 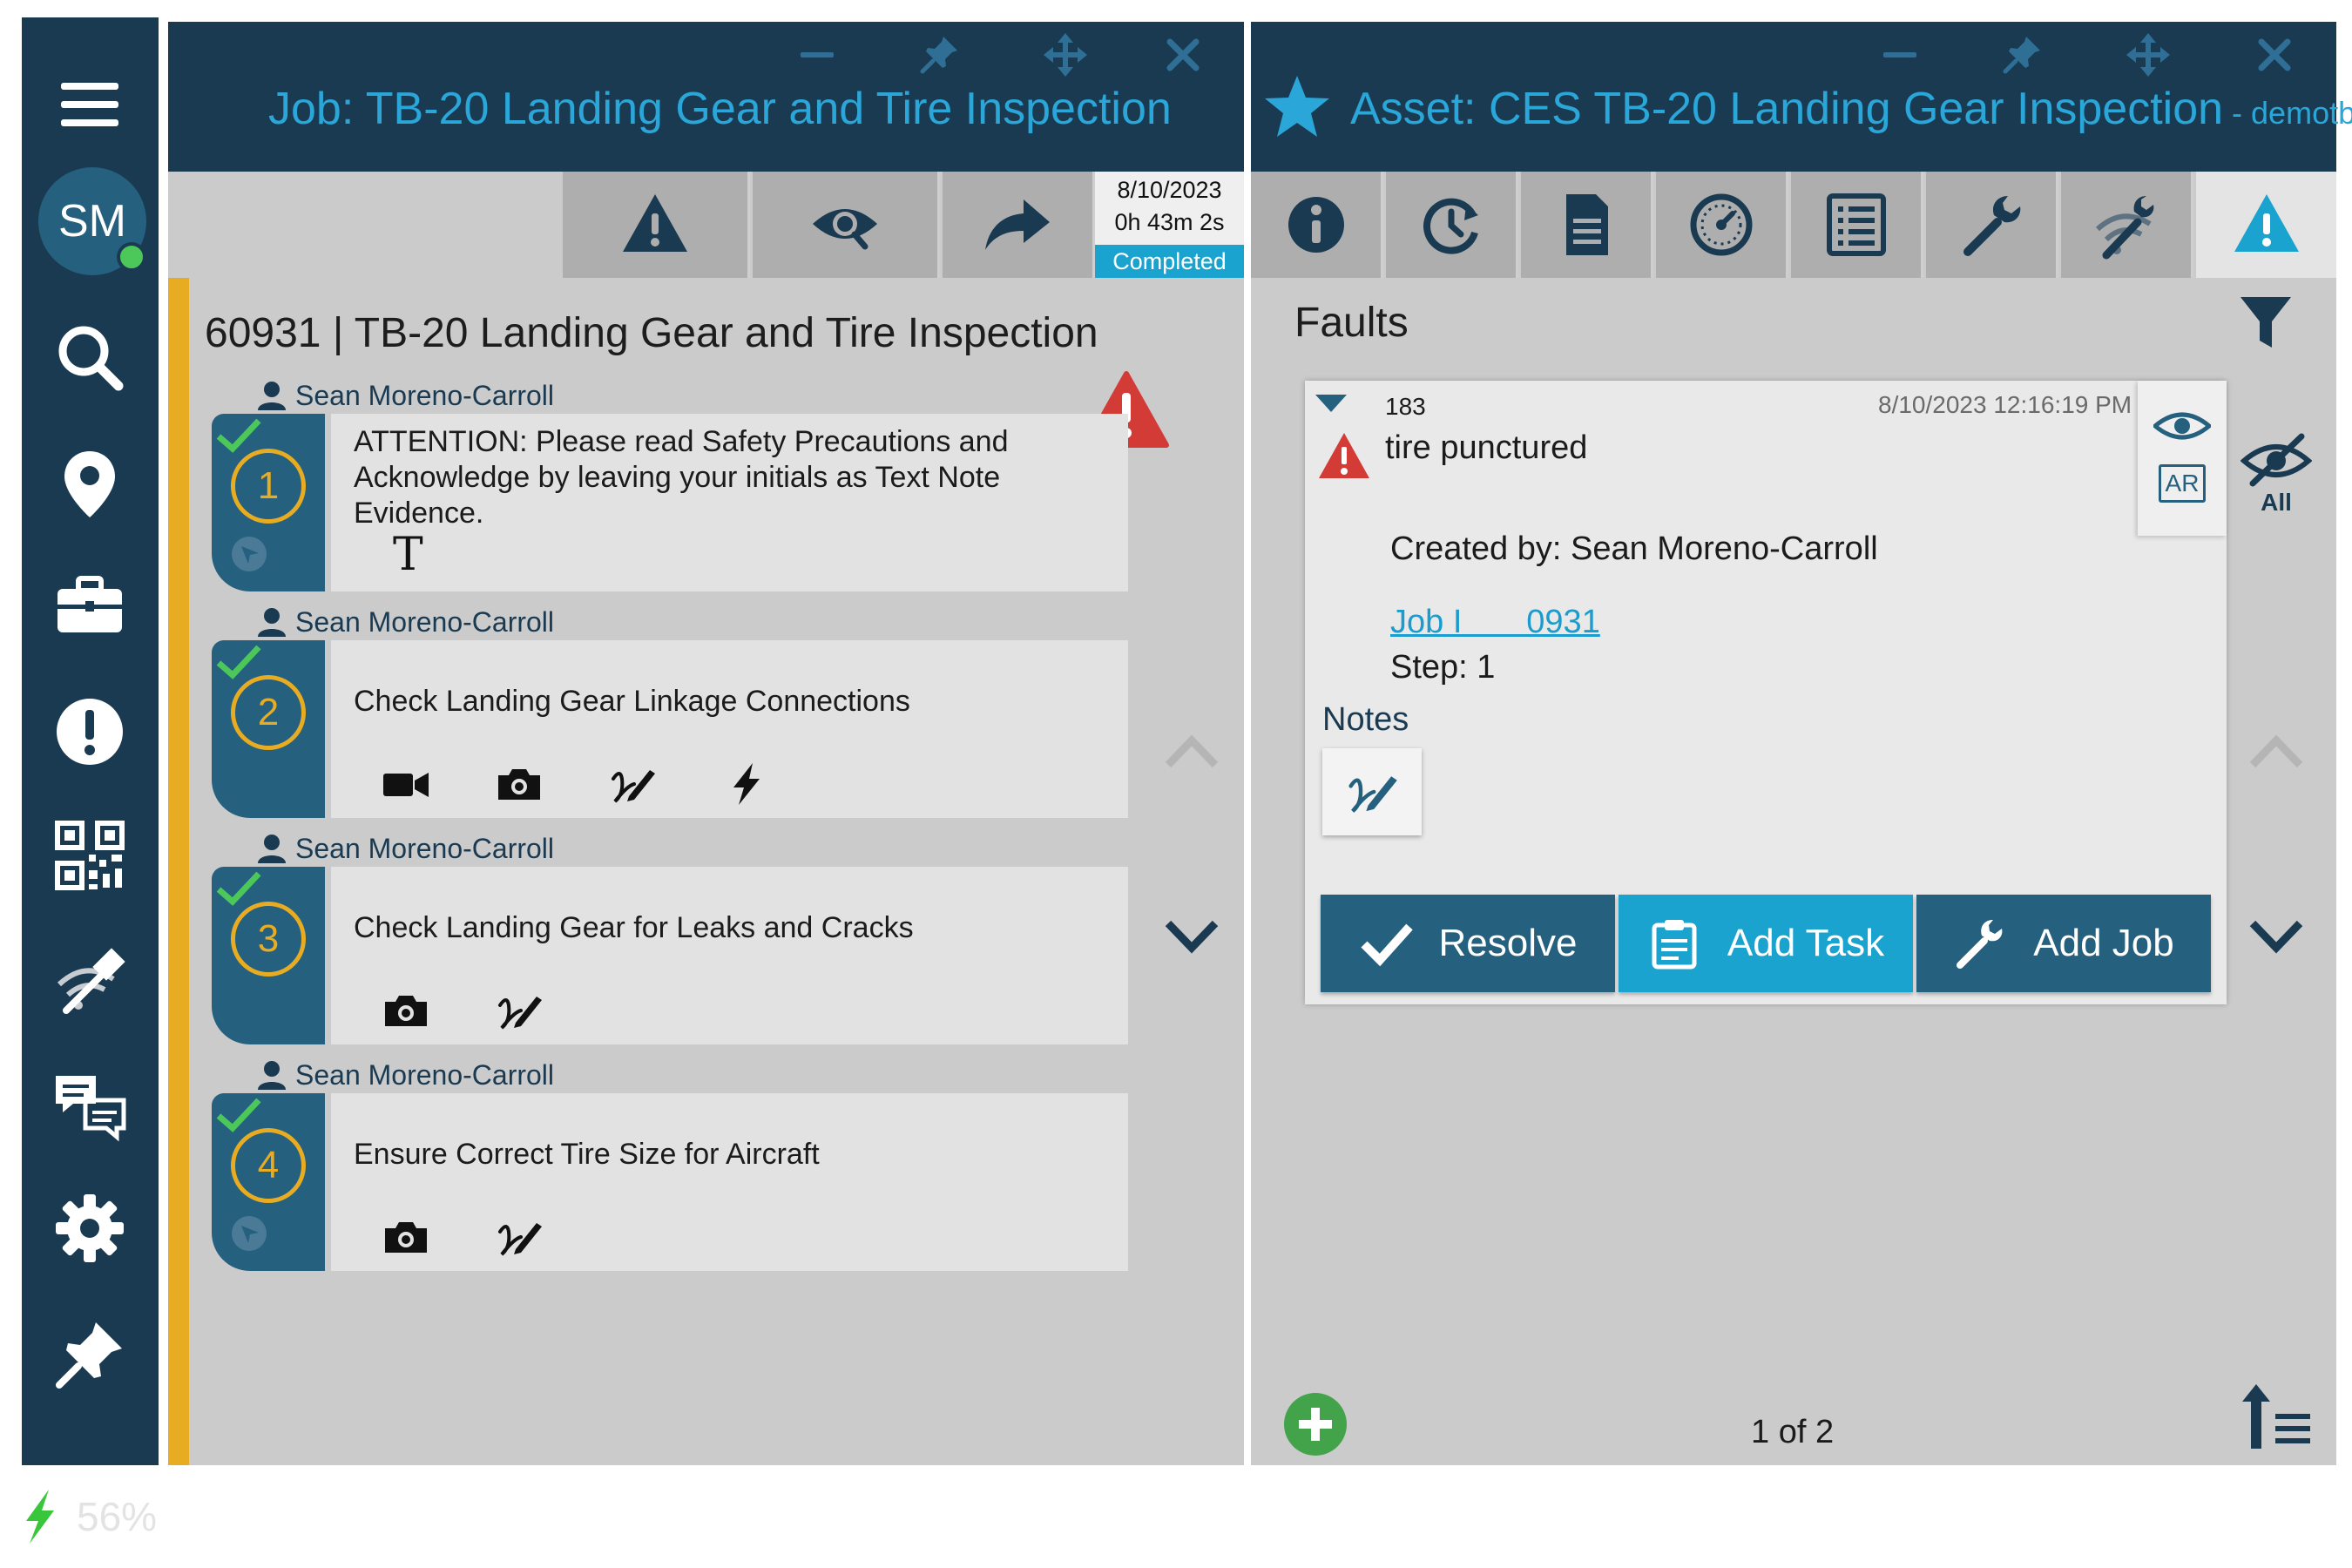 I want to click on info-icon, so click(x=1316, y=225).